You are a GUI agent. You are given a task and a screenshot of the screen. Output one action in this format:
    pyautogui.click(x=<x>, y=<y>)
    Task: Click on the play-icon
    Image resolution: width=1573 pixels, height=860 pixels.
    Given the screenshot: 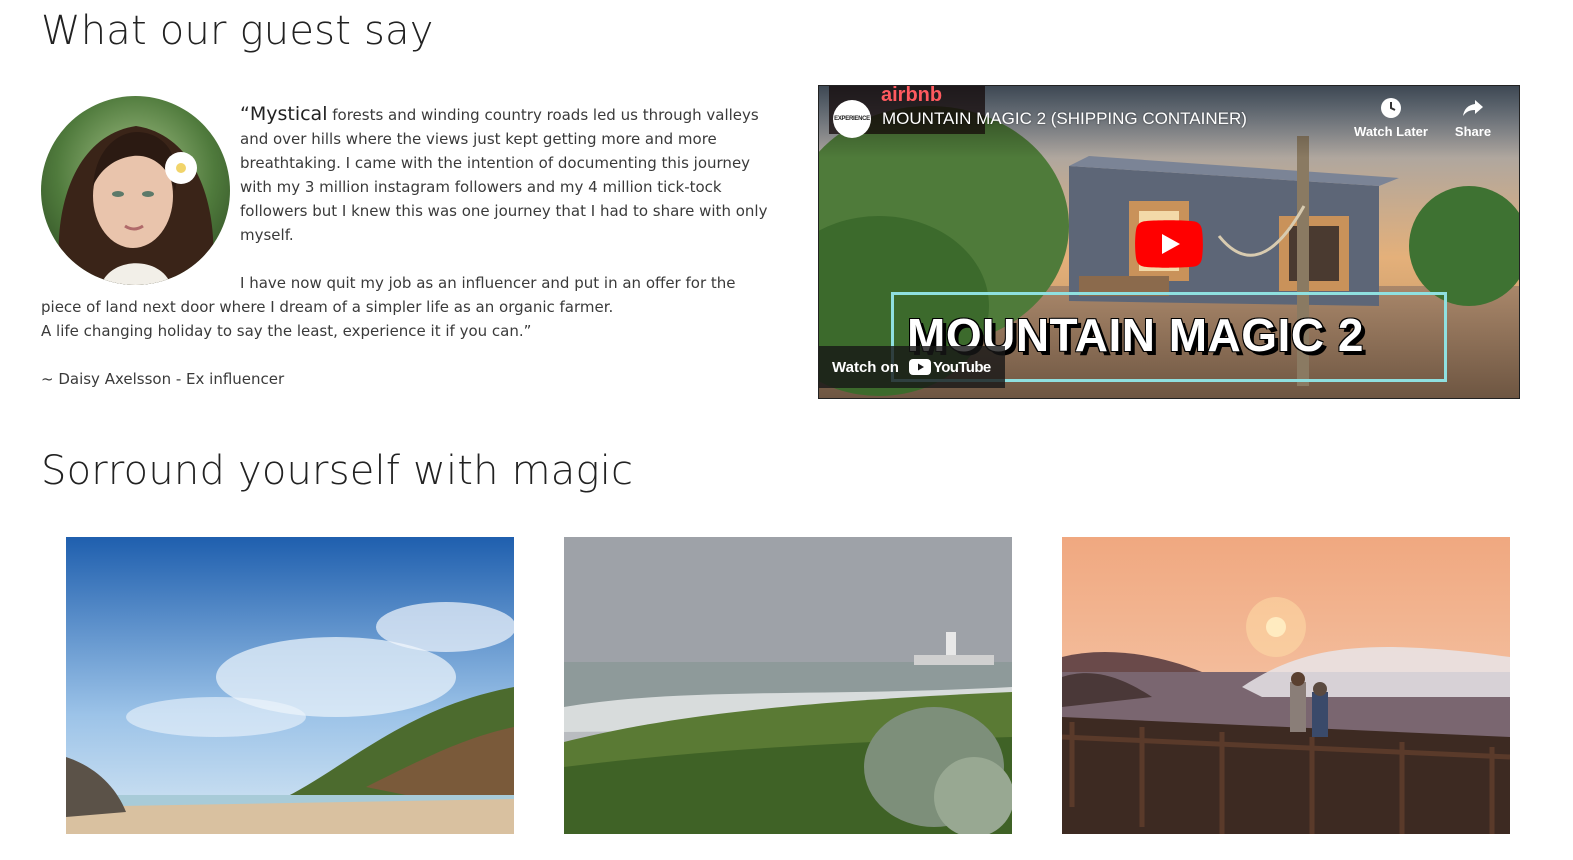 What is the action you would take?
    pyautogui.click(x=1169, y=244)
    